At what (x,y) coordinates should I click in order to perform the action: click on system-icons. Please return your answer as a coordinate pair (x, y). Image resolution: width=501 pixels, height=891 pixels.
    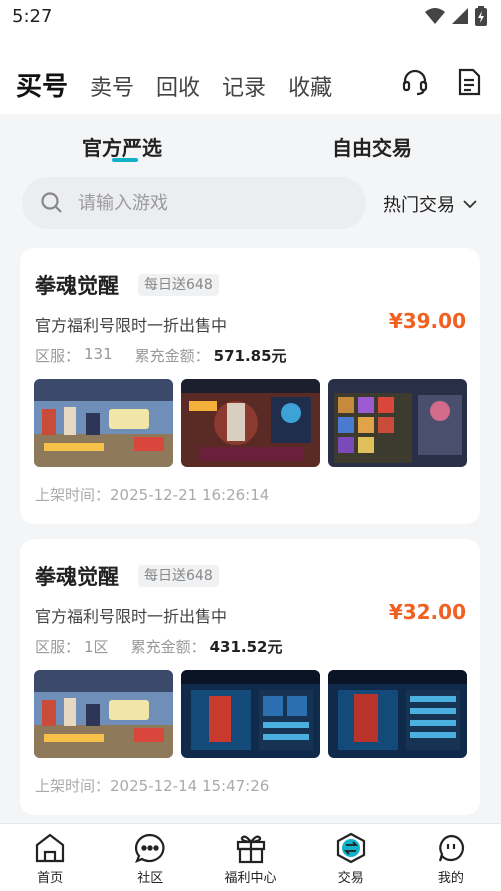
    Looking at the image, I should click on (456, 16).